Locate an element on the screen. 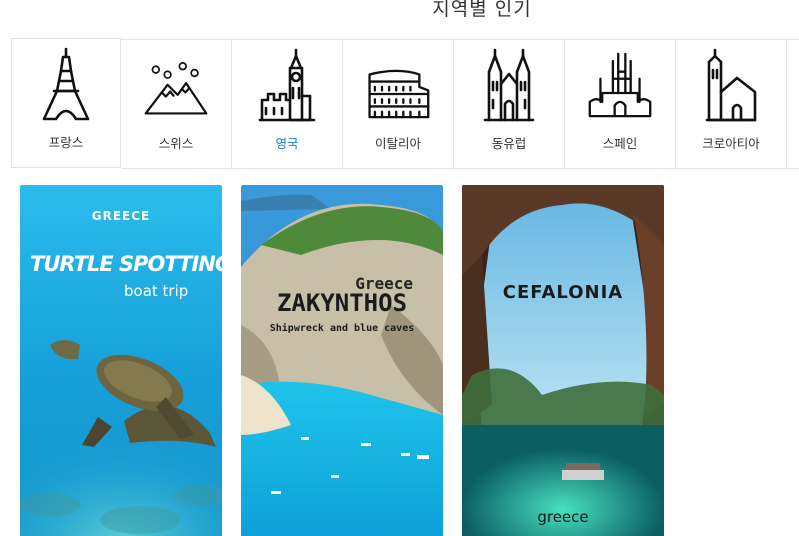  region-tab-uk: 영국 is located at coordinates (287, 104).